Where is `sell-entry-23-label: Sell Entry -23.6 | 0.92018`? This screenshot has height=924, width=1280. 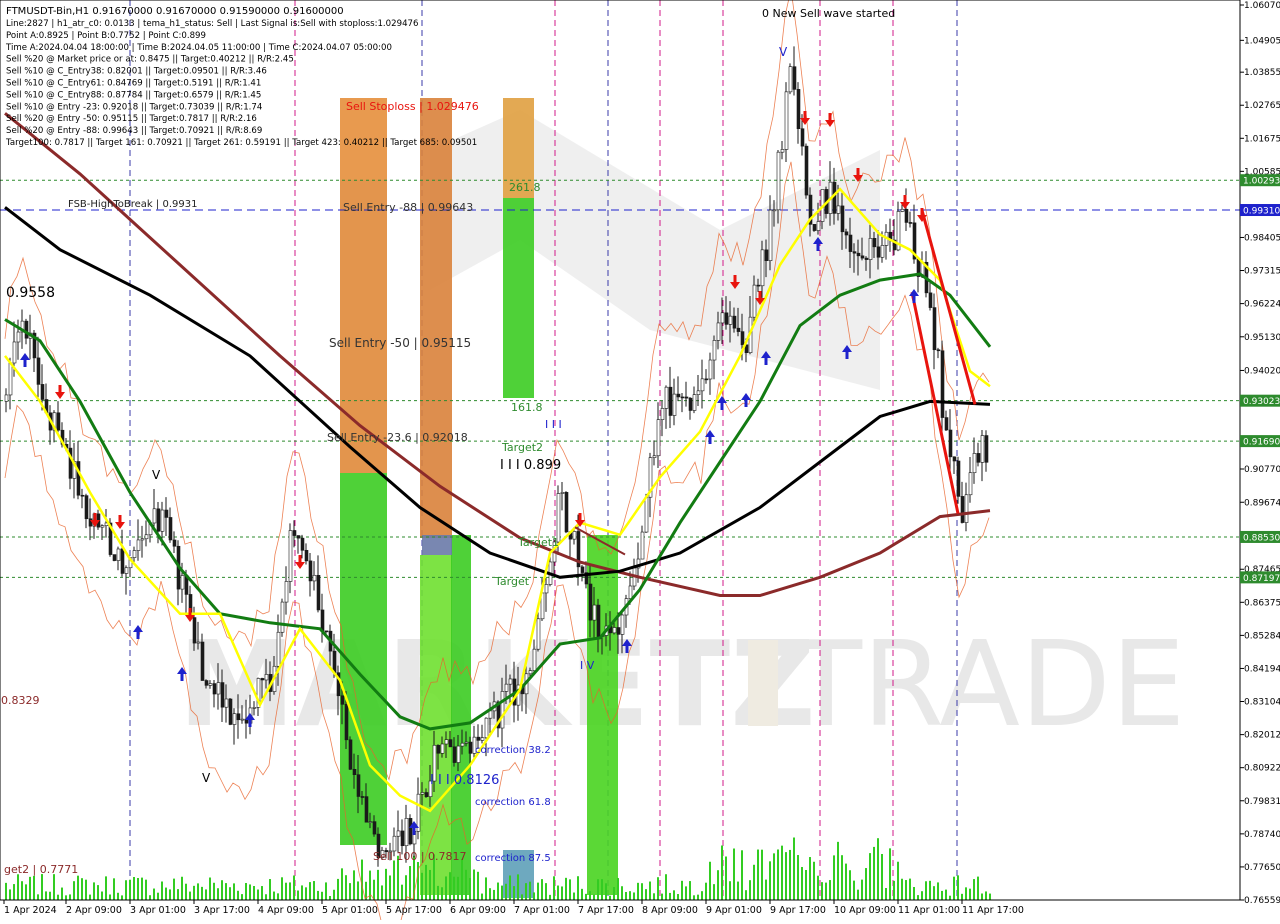
sell-entry-23-label: Sell Entry -23.6 | 0.92018 is located at coordinates (397, 437).